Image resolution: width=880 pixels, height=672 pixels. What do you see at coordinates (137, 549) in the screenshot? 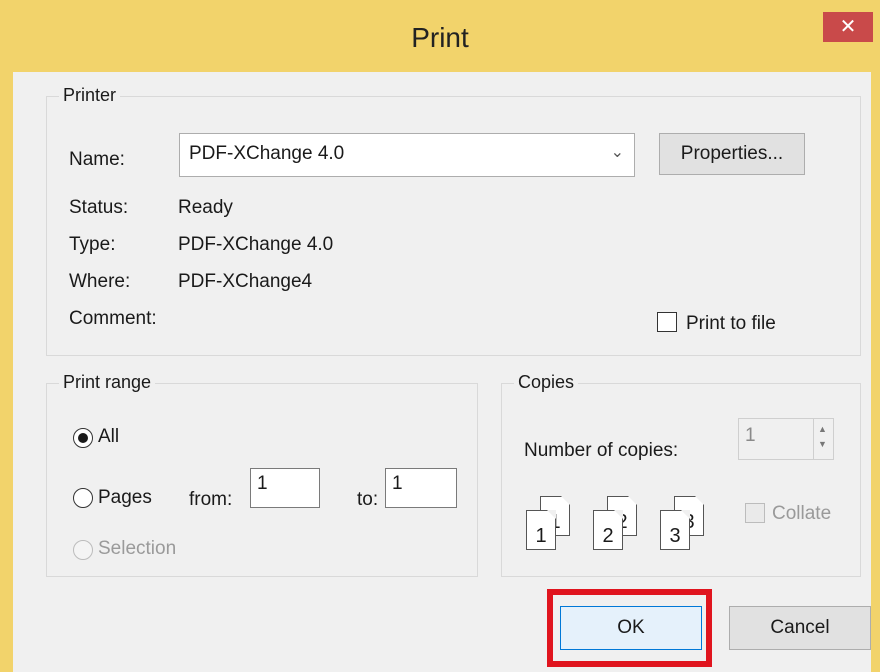
I see `selection-label: Selection` at bounding box center [137, 549].